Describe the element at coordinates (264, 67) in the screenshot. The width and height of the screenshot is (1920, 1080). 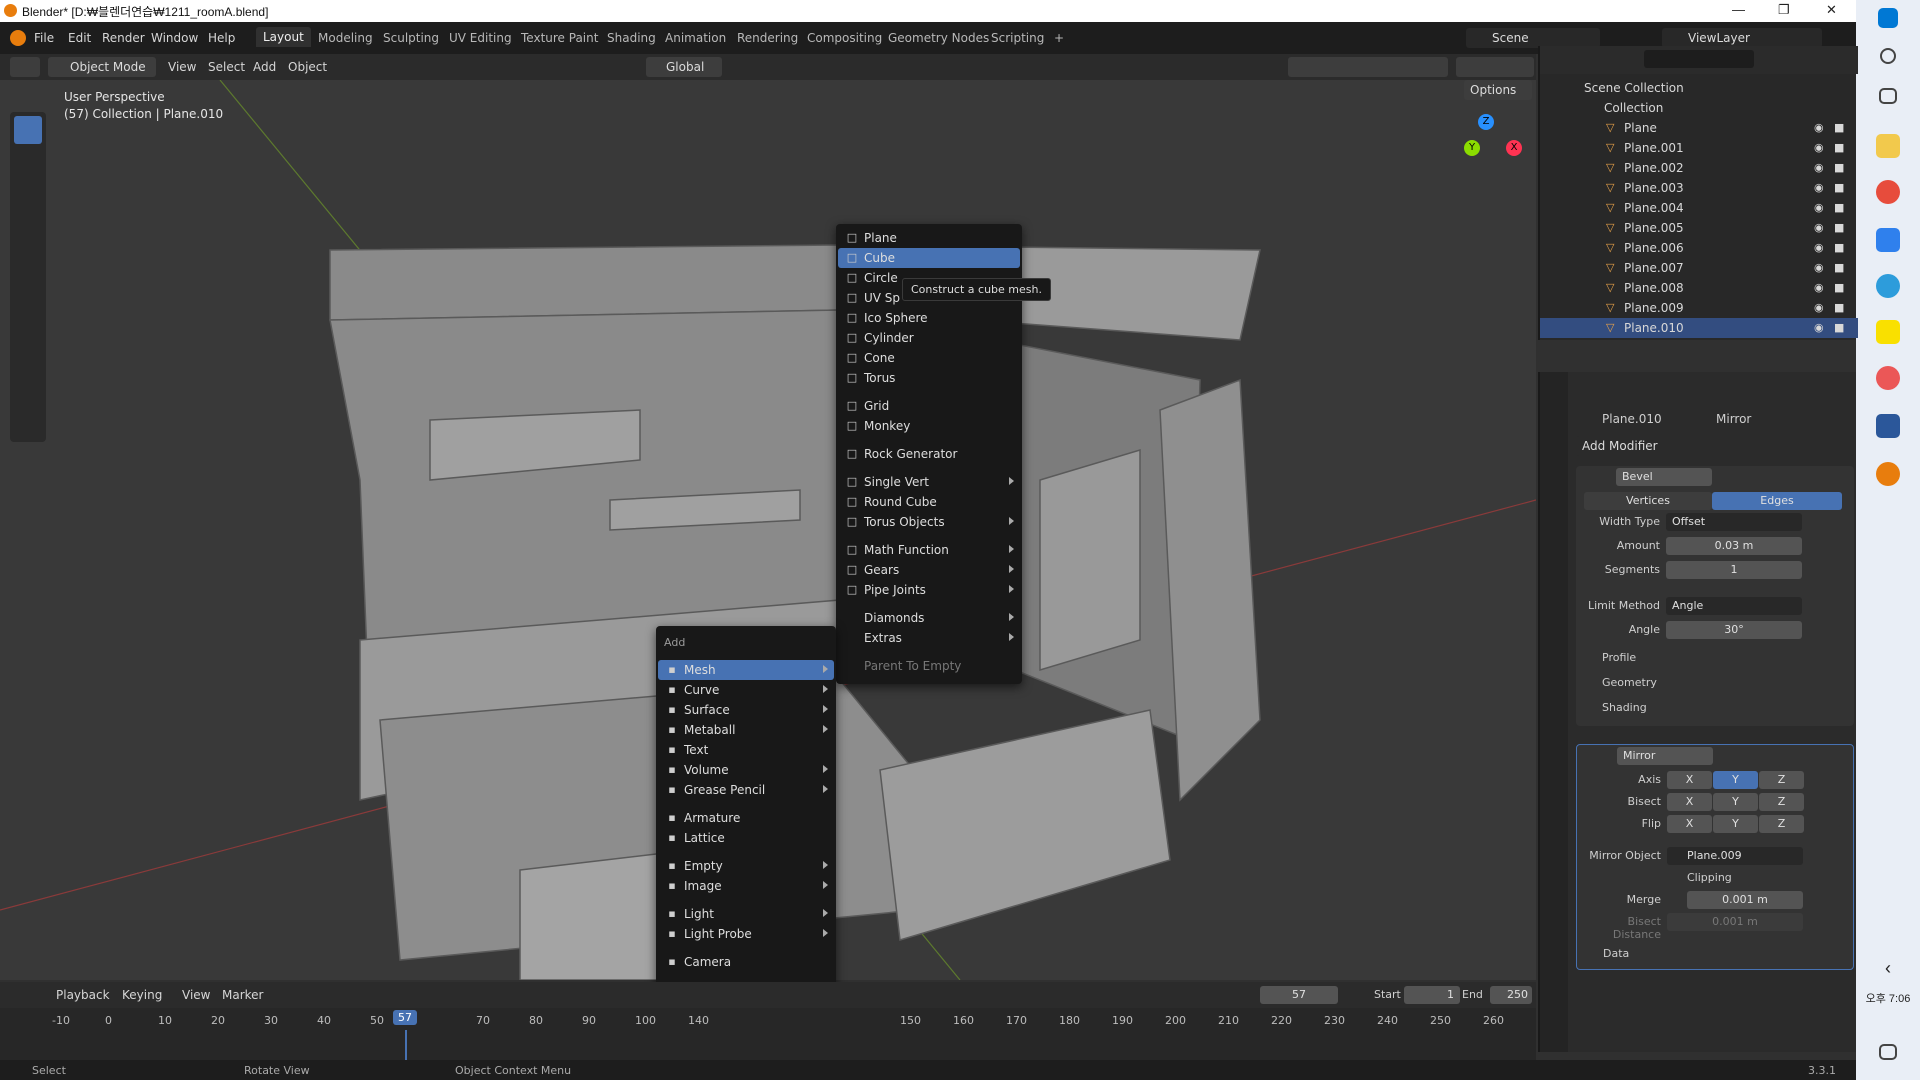
I see `viewport-menu-add: Add` at that location.